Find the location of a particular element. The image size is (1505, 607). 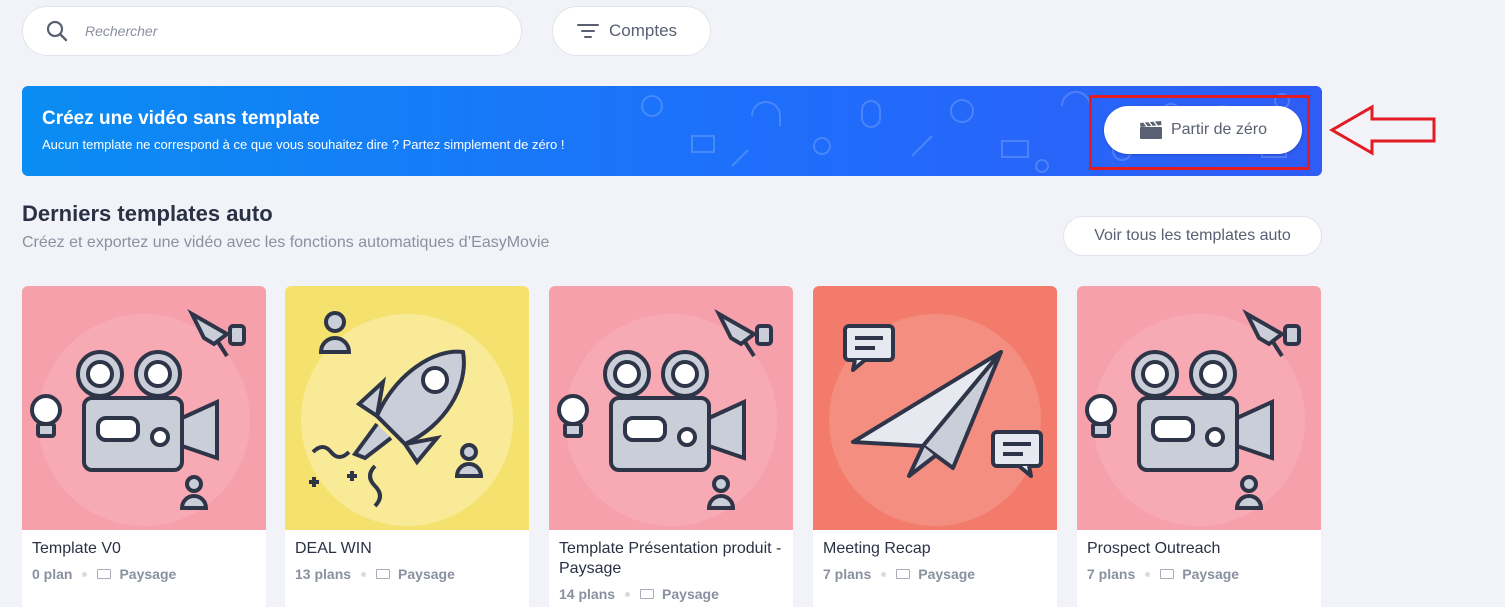

section-title: Derniers templates auto is located at coordinates (147, 213).